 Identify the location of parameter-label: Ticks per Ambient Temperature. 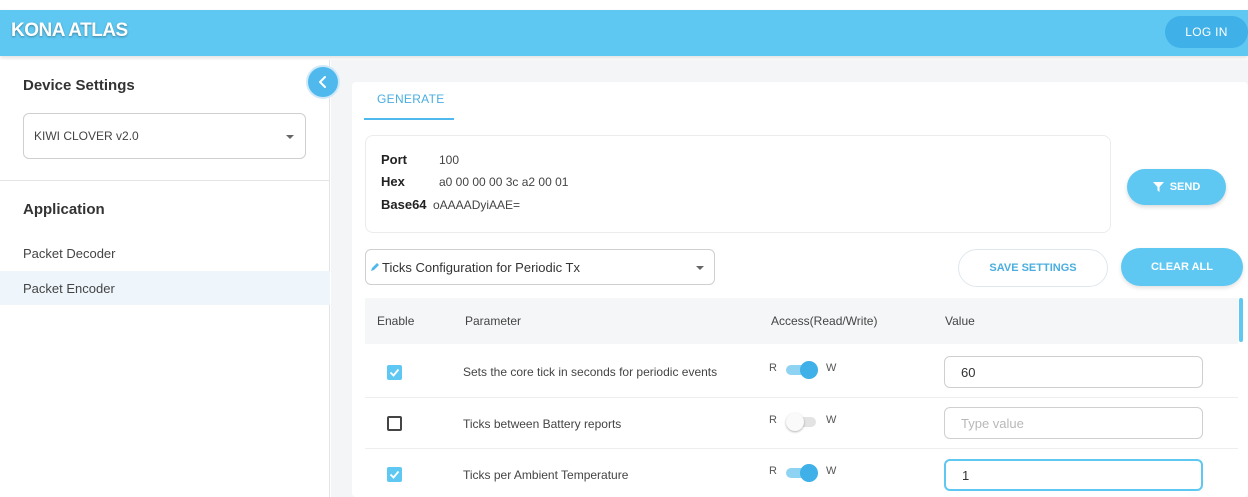
(546, 475).